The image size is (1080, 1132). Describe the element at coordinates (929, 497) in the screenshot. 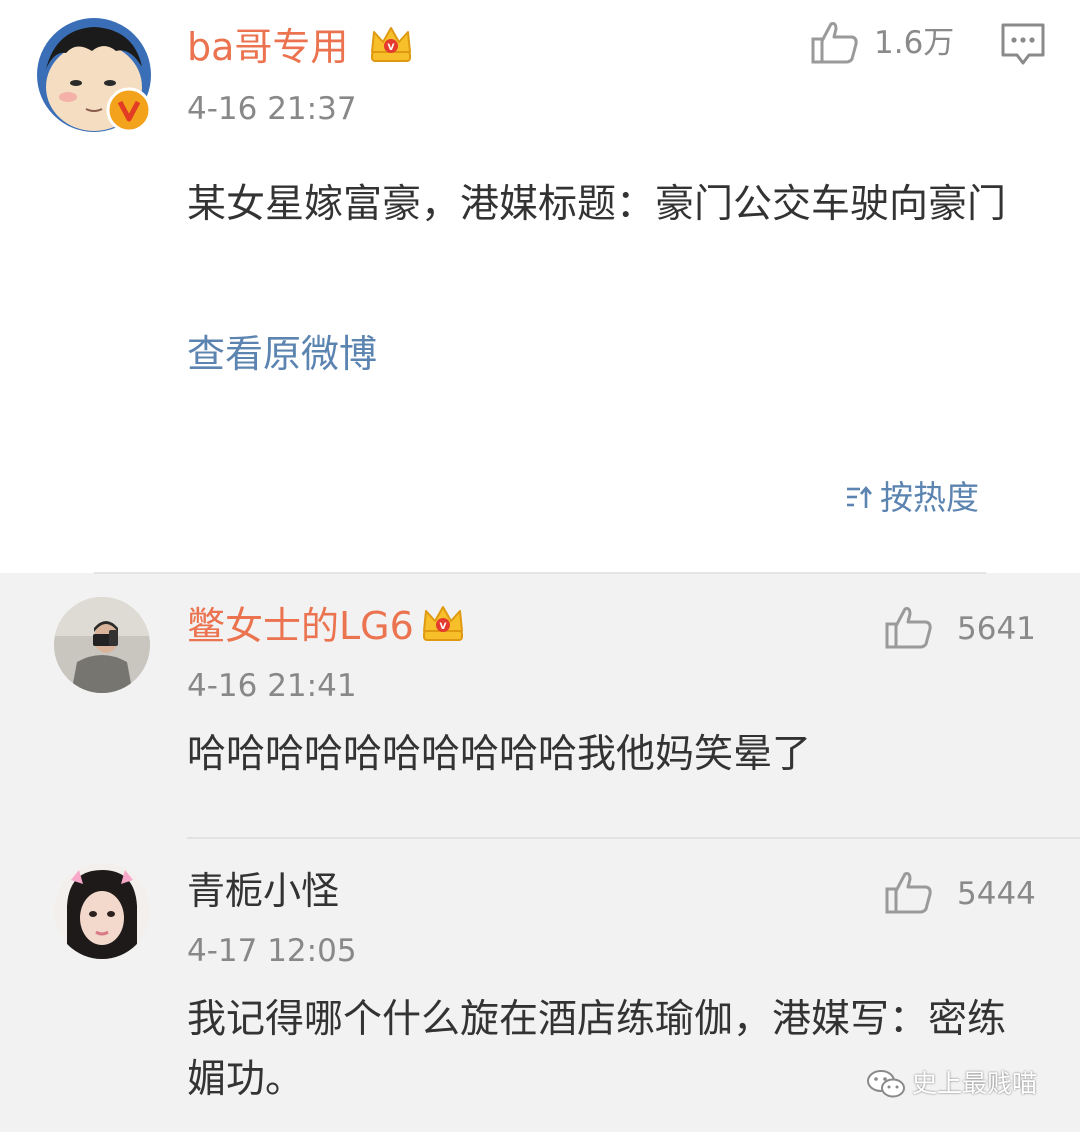

I see `sort-label: 按热度` at that location.